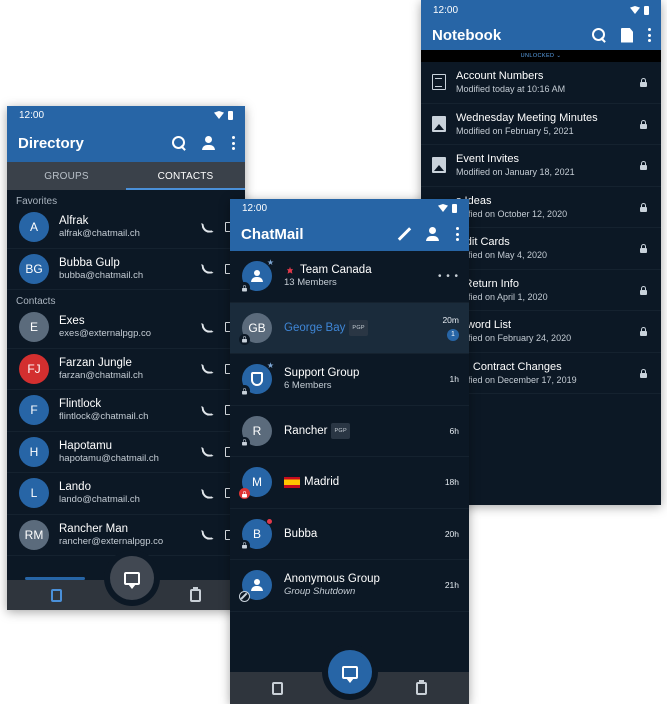 The width and height of the screenshot is (667, 704). What do you see at coordinates (511, 89) in the screenshot?
I see `note-modified: Modified today at 10:16 AM` at bounding box center [511, 89].